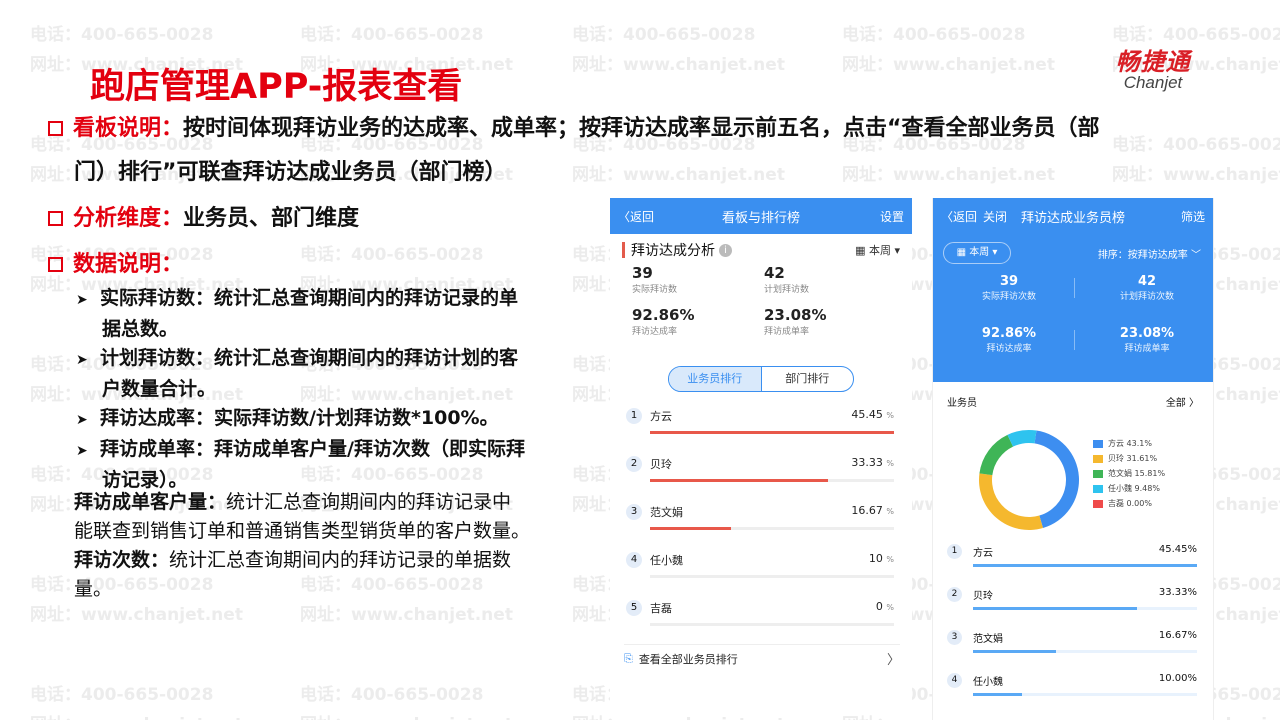 The image size is (1280, 720). I want to click on tab-department: 部门排行, so click(807, 379).